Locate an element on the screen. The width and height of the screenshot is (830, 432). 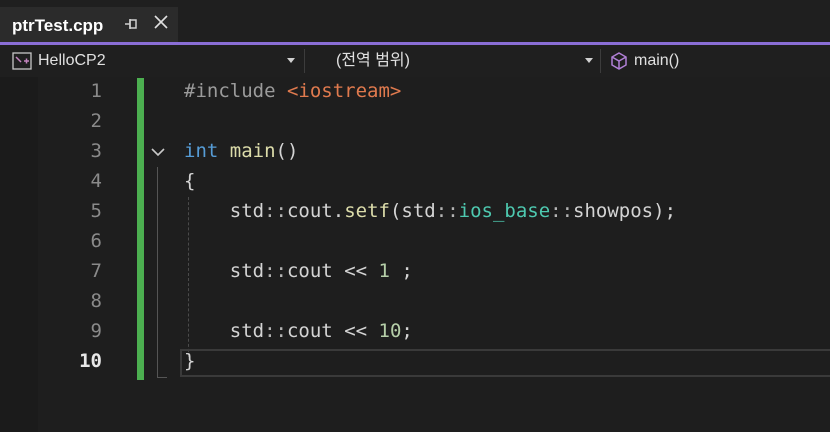
line-number: 5 is located at coordinates (96, 211).